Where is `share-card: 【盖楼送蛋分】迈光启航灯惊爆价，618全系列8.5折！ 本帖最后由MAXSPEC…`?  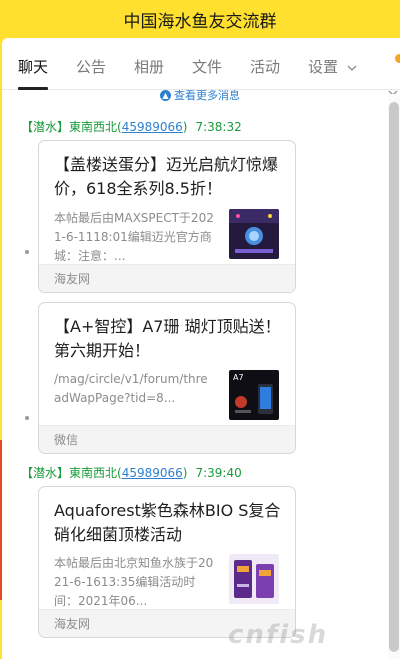
share-card: 【盖楼送蛋分】迈光启航灯惊爆价，618全系列8.5折！ 本帖最后由MAXSPEC… is located at coordinates (167, 216).